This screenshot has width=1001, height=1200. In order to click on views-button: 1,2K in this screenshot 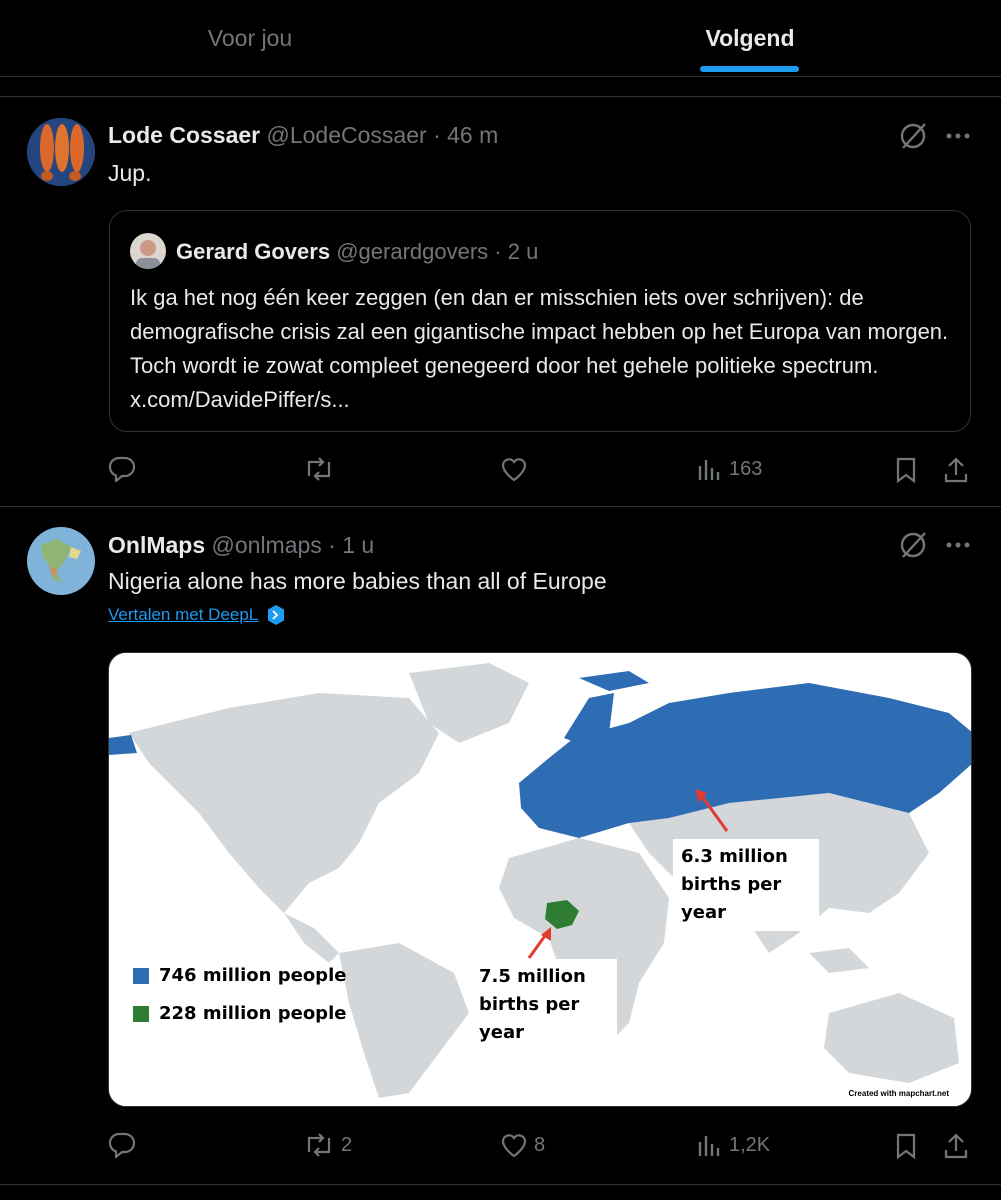, I will do `click(733, 1145)`.